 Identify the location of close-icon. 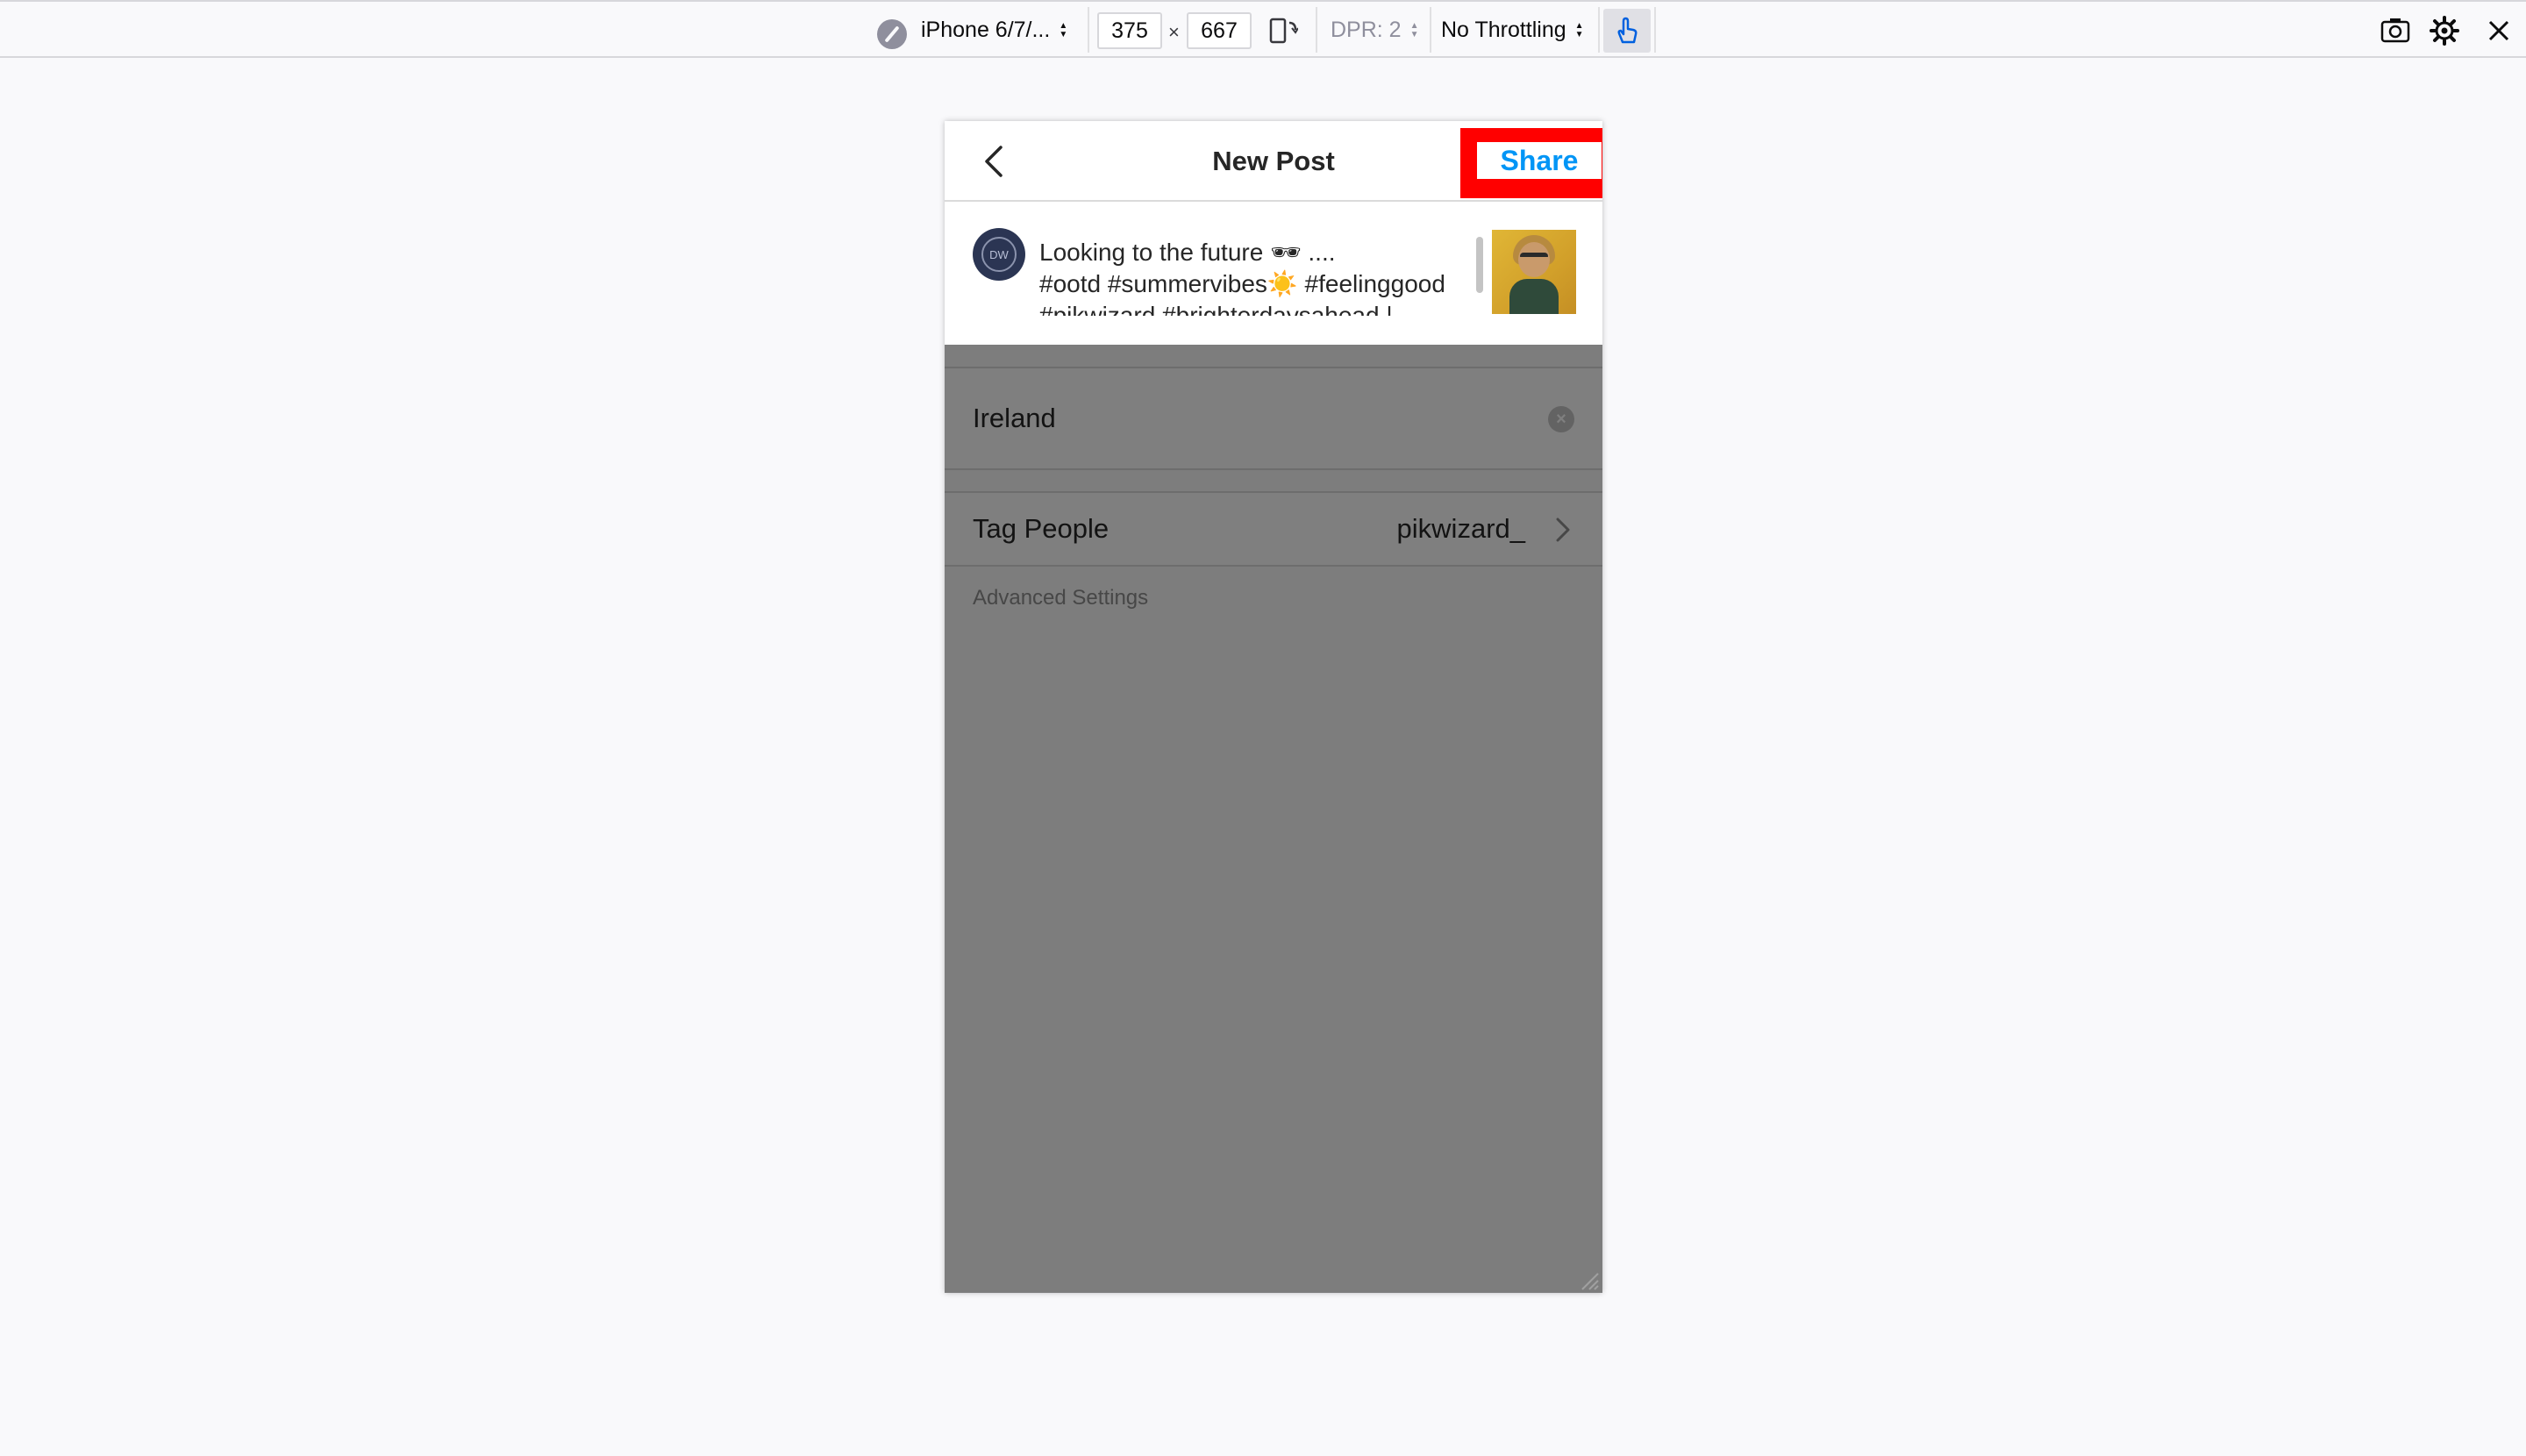
(2498, 32).